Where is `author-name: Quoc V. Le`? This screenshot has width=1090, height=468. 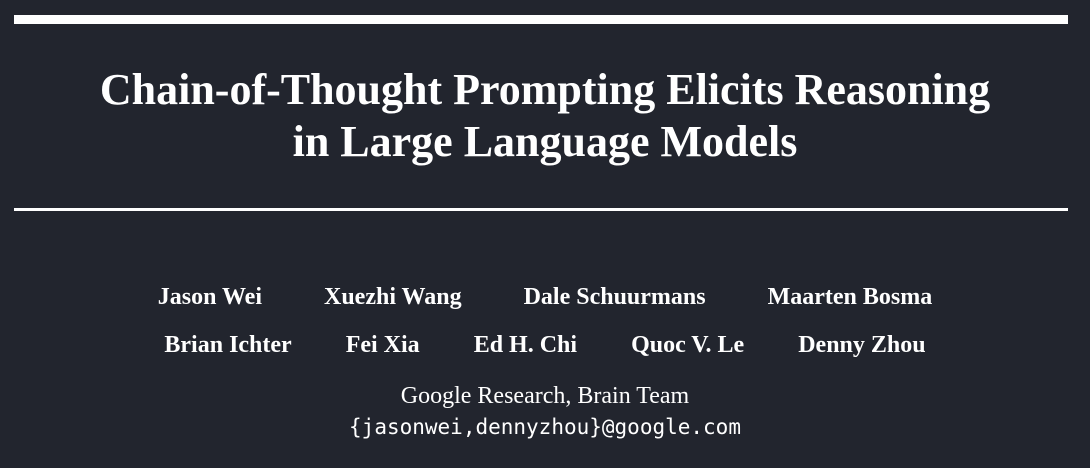 author-name: Quoc V. Le is located at coordinates (688, 345).